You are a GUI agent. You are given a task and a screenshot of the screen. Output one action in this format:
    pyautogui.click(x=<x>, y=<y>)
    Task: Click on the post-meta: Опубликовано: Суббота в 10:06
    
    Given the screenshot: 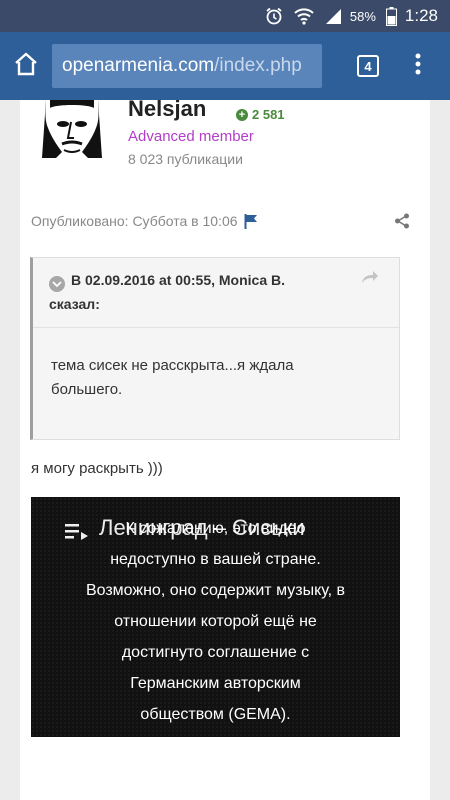 What is the action you would take?
    pyautogui.click(x=221, y=221)
    